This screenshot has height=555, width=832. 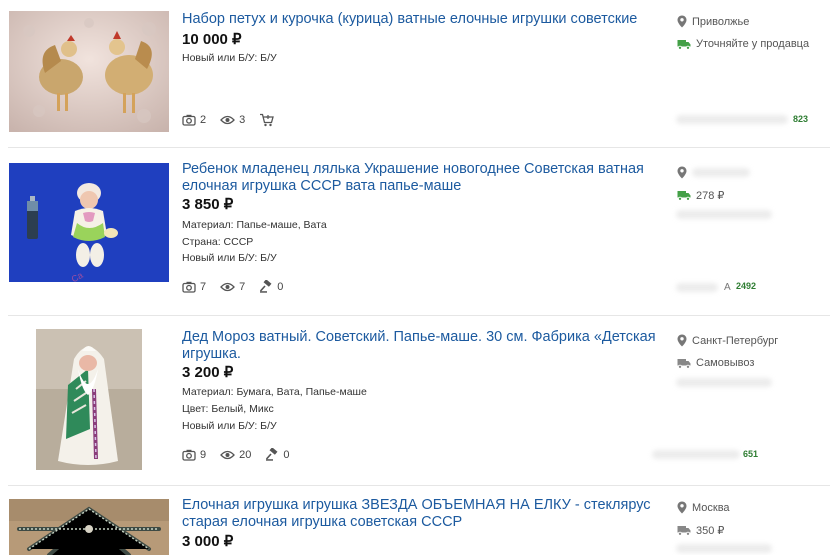 I want to click on listing-price: 3 200 ₽, so click(x=208, y=372).